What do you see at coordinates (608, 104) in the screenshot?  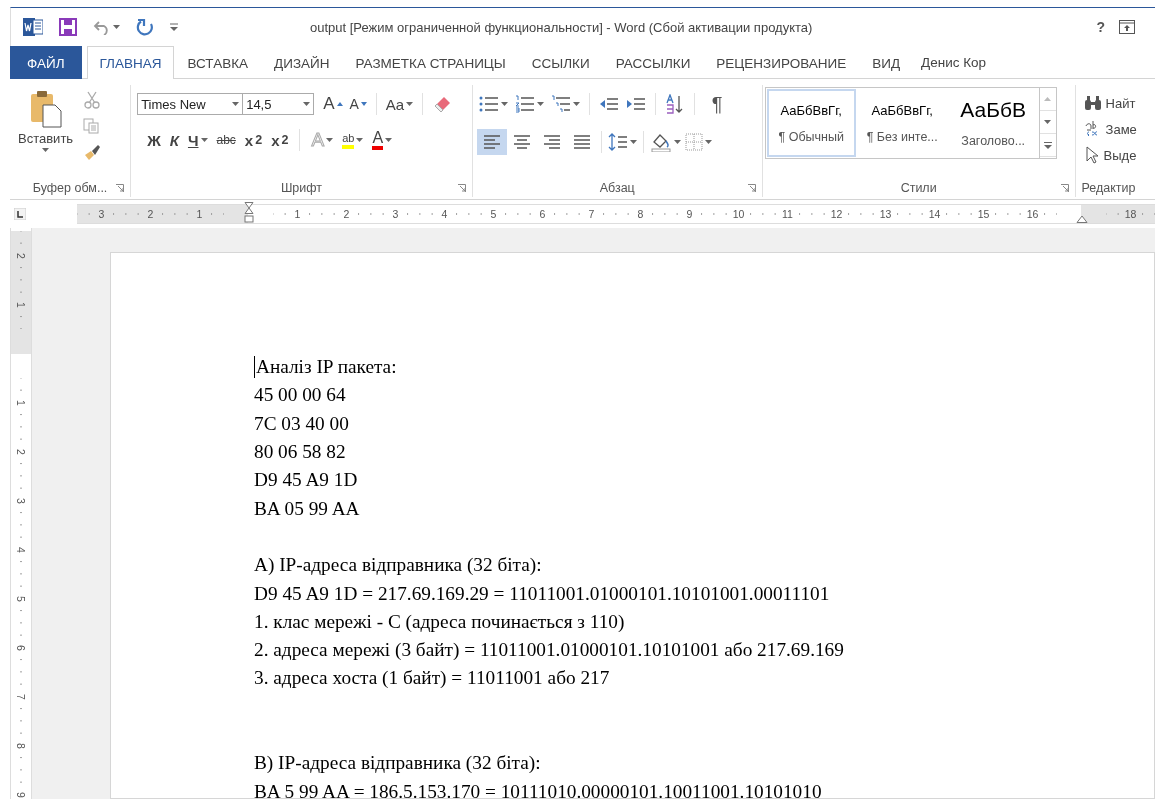 I see `outdent-icon` at bounding box center [608, 104].